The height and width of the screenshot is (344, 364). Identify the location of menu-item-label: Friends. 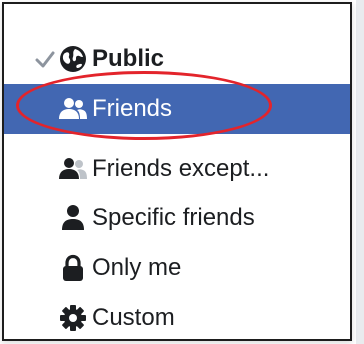
(132, 108).